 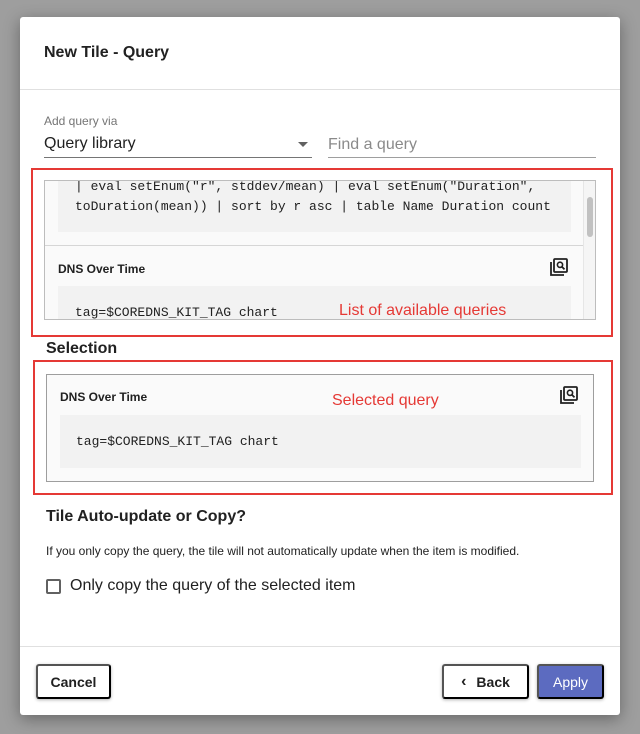 What do you see at coordinates (146, 516) in the screenshot?
I see `auto-update-heading: Tile Auto-update or Copy?` at bounding box center [146, 516].